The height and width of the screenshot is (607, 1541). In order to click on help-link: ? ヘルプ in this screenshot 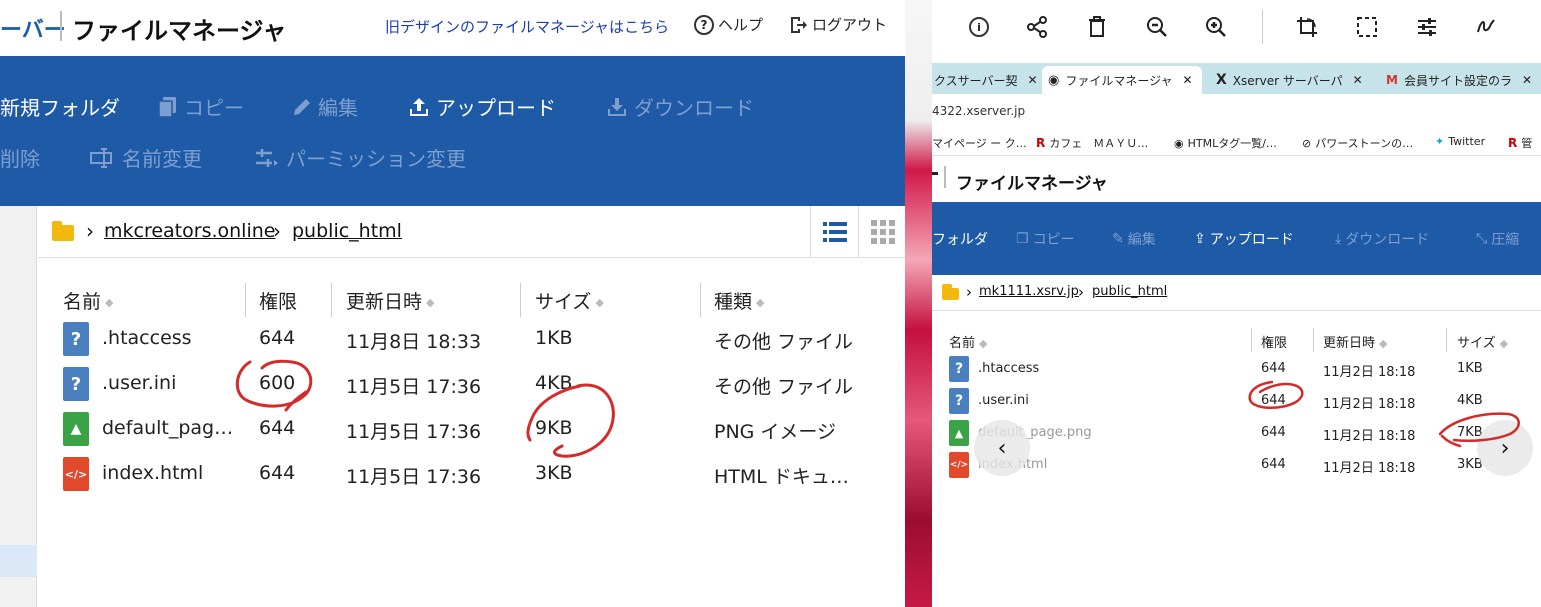, I will do `click(728, 24)`.